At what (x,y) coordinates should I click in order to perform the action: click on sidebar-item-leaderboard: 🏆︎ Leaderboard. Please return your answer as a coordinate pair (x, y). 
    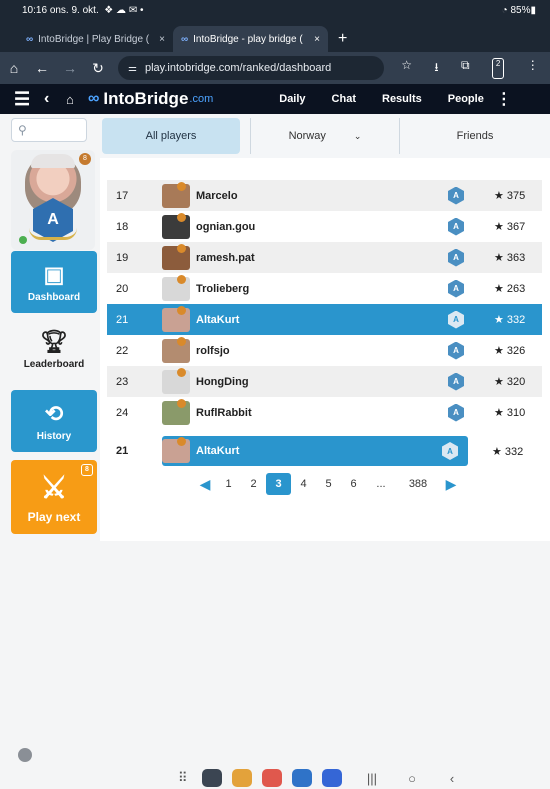
    Looking at the image, I should click on (54, 349).